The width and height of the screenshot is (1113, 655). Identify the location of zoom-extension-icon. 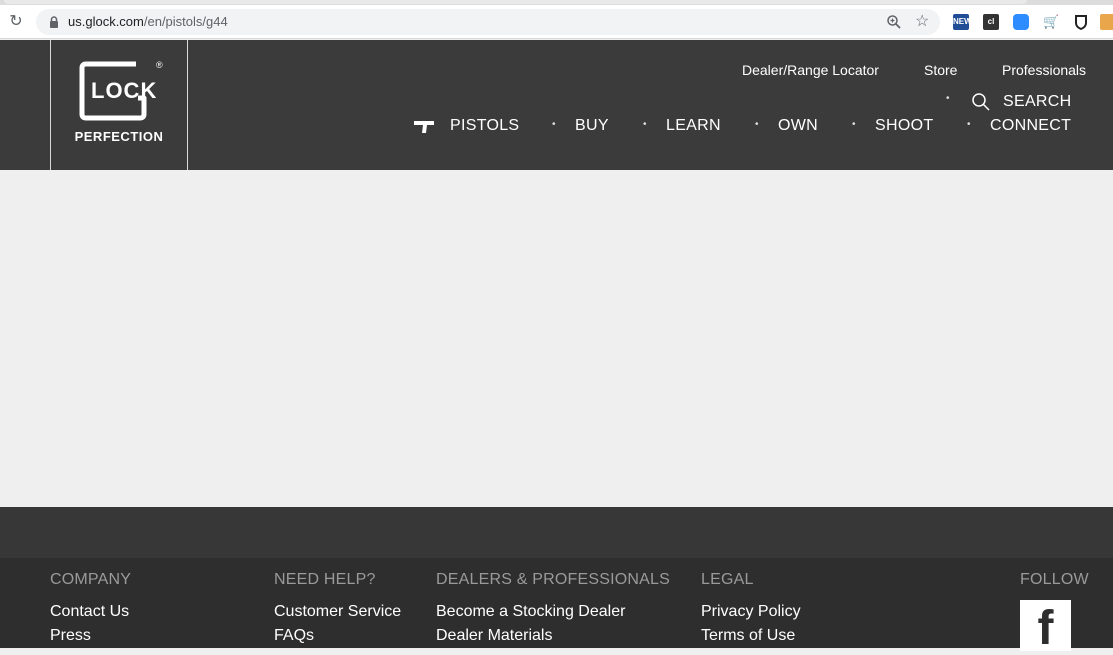
(1021, 22).